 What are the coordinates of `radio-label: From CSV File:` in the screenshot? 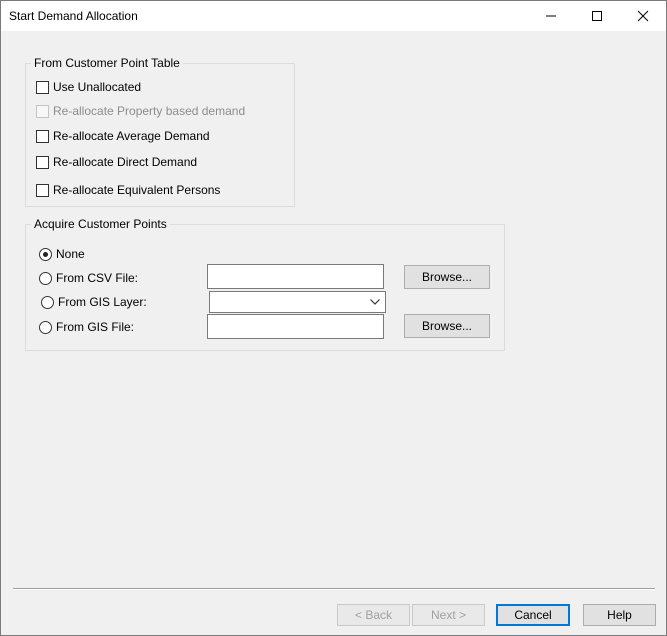 It's located at (97, 278).